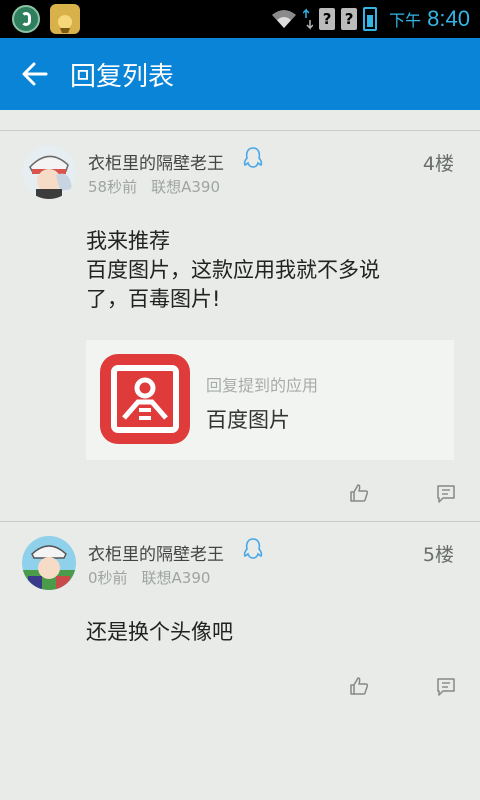 This screenshot has width=480, height=800. What do you see at coordinates (108, 578) in the screenshot?
I see `time-ago: 0秒前` at bounding box center [108, 578].